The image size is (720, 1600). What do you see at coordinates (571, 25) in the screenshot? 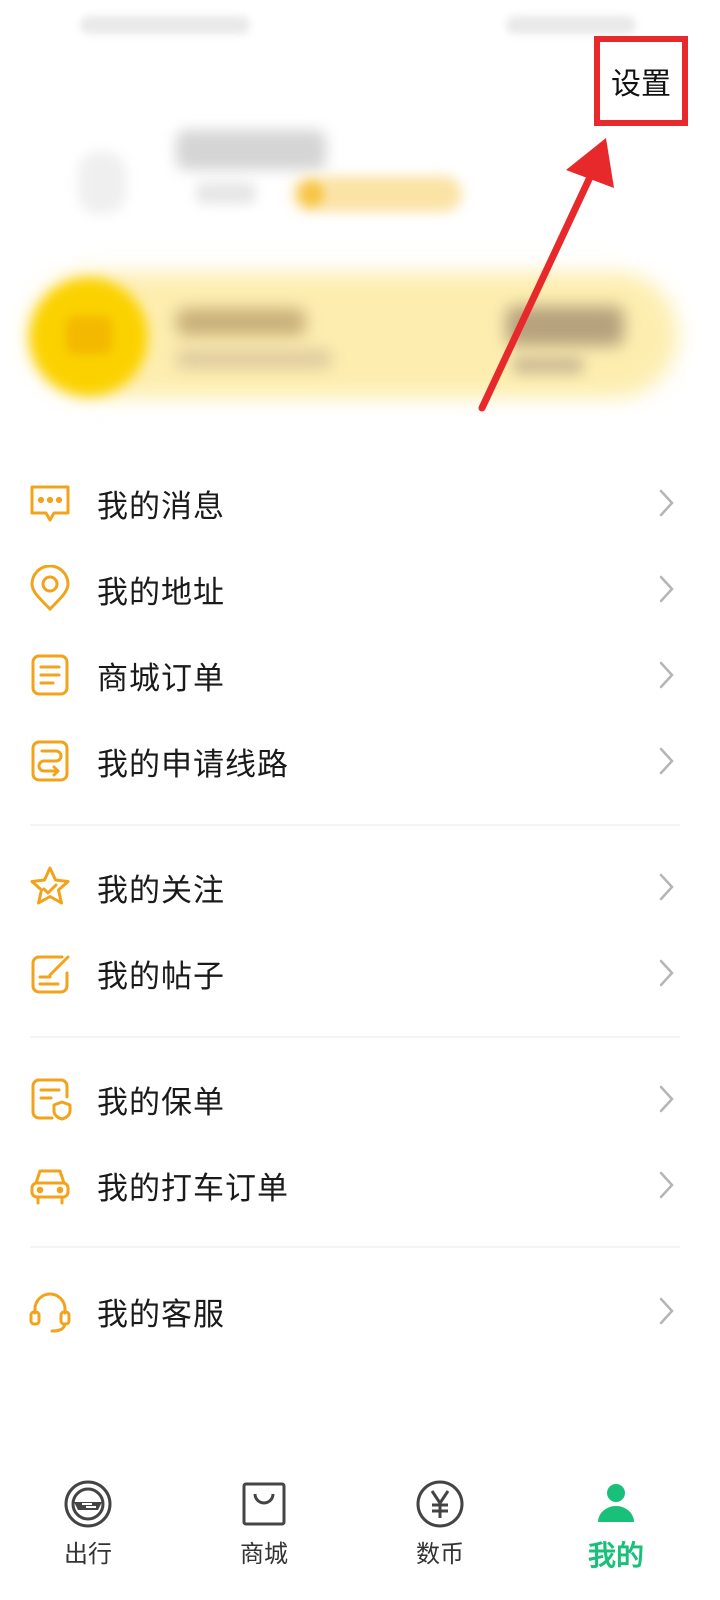
I see `status-right-blur` at bounding box center [571, 25].